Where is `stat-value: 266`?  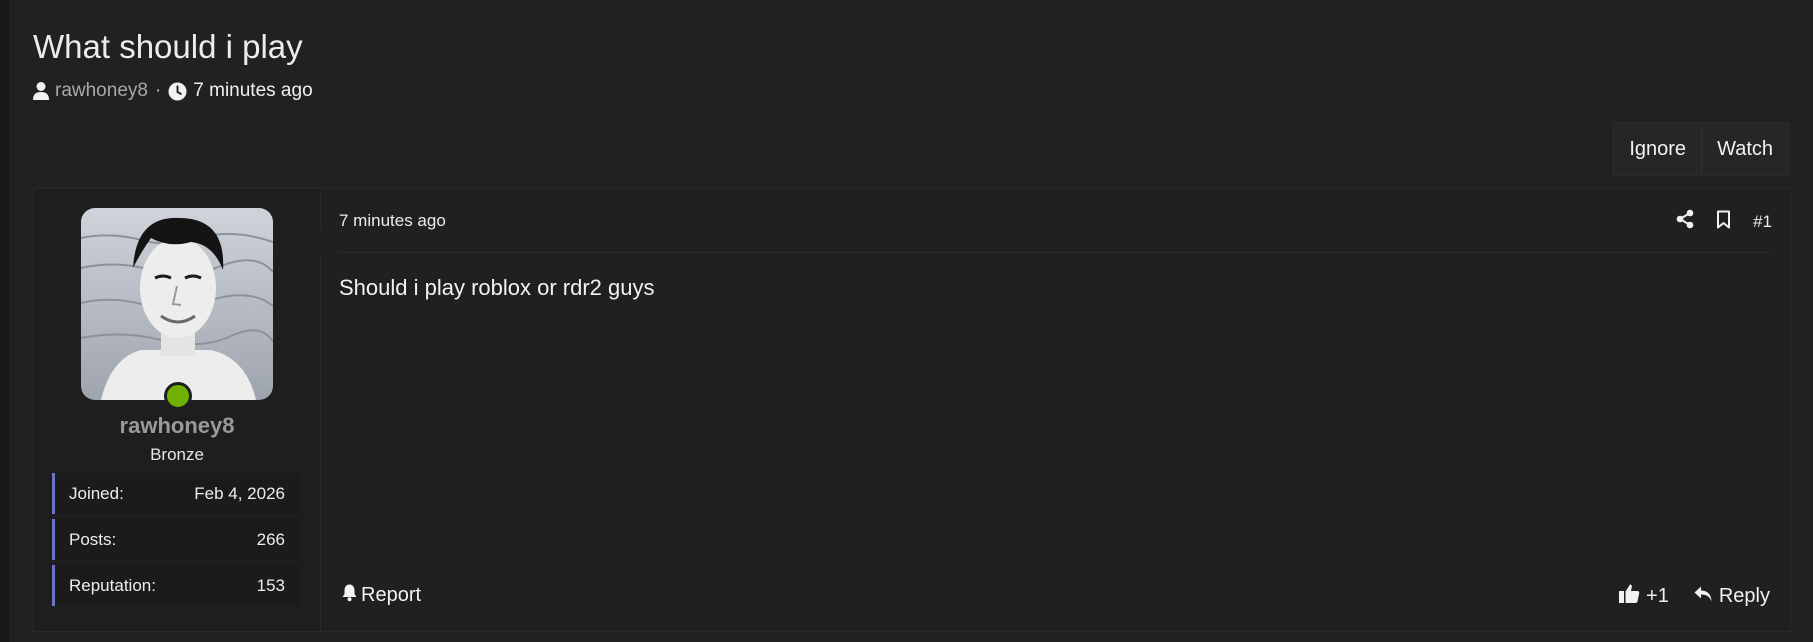
stat-value: 266 is located at coordinates (270, 539).